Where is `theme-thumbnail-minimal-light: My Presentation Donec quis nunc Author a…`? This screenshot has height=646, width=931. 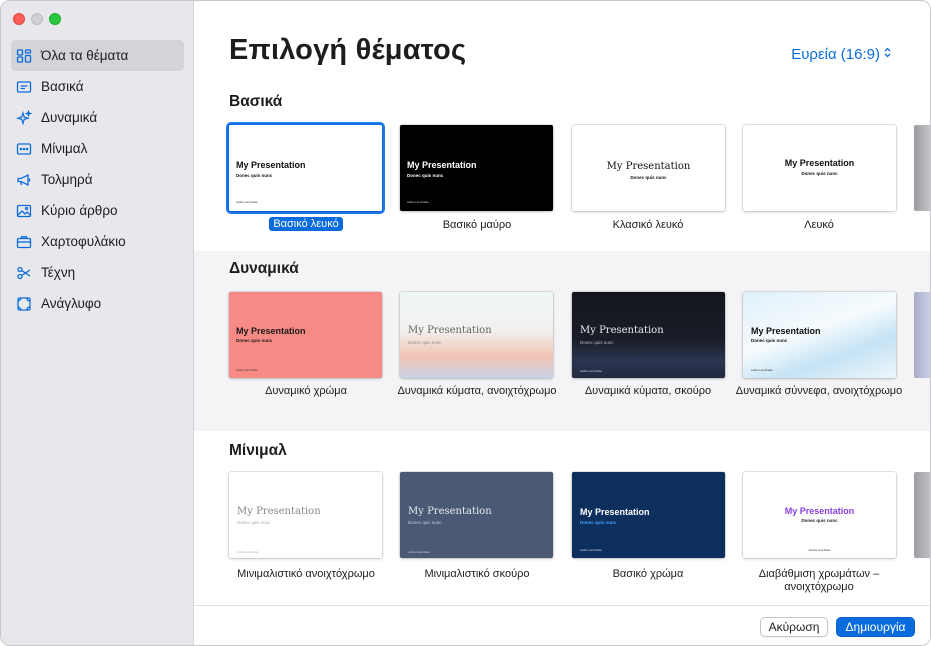 theme-thumbnail-minimal-light: My Presentation Donec quis nunc Author a… is located at coordinates (305, 515).